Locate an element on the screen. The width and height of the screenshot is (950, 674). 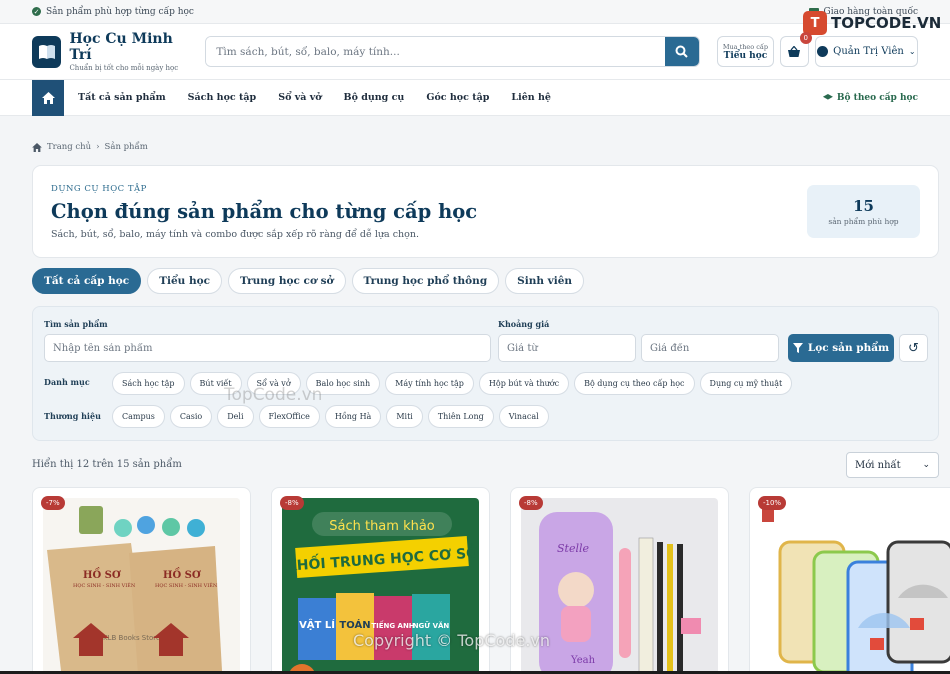
product-search-input is located at coordinates (267, 348).